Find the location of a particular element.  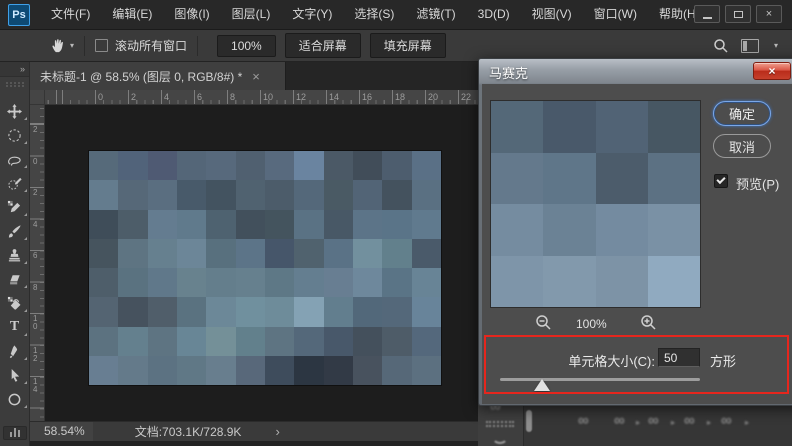

path-selection-tool is located at coordinates (15, 375).